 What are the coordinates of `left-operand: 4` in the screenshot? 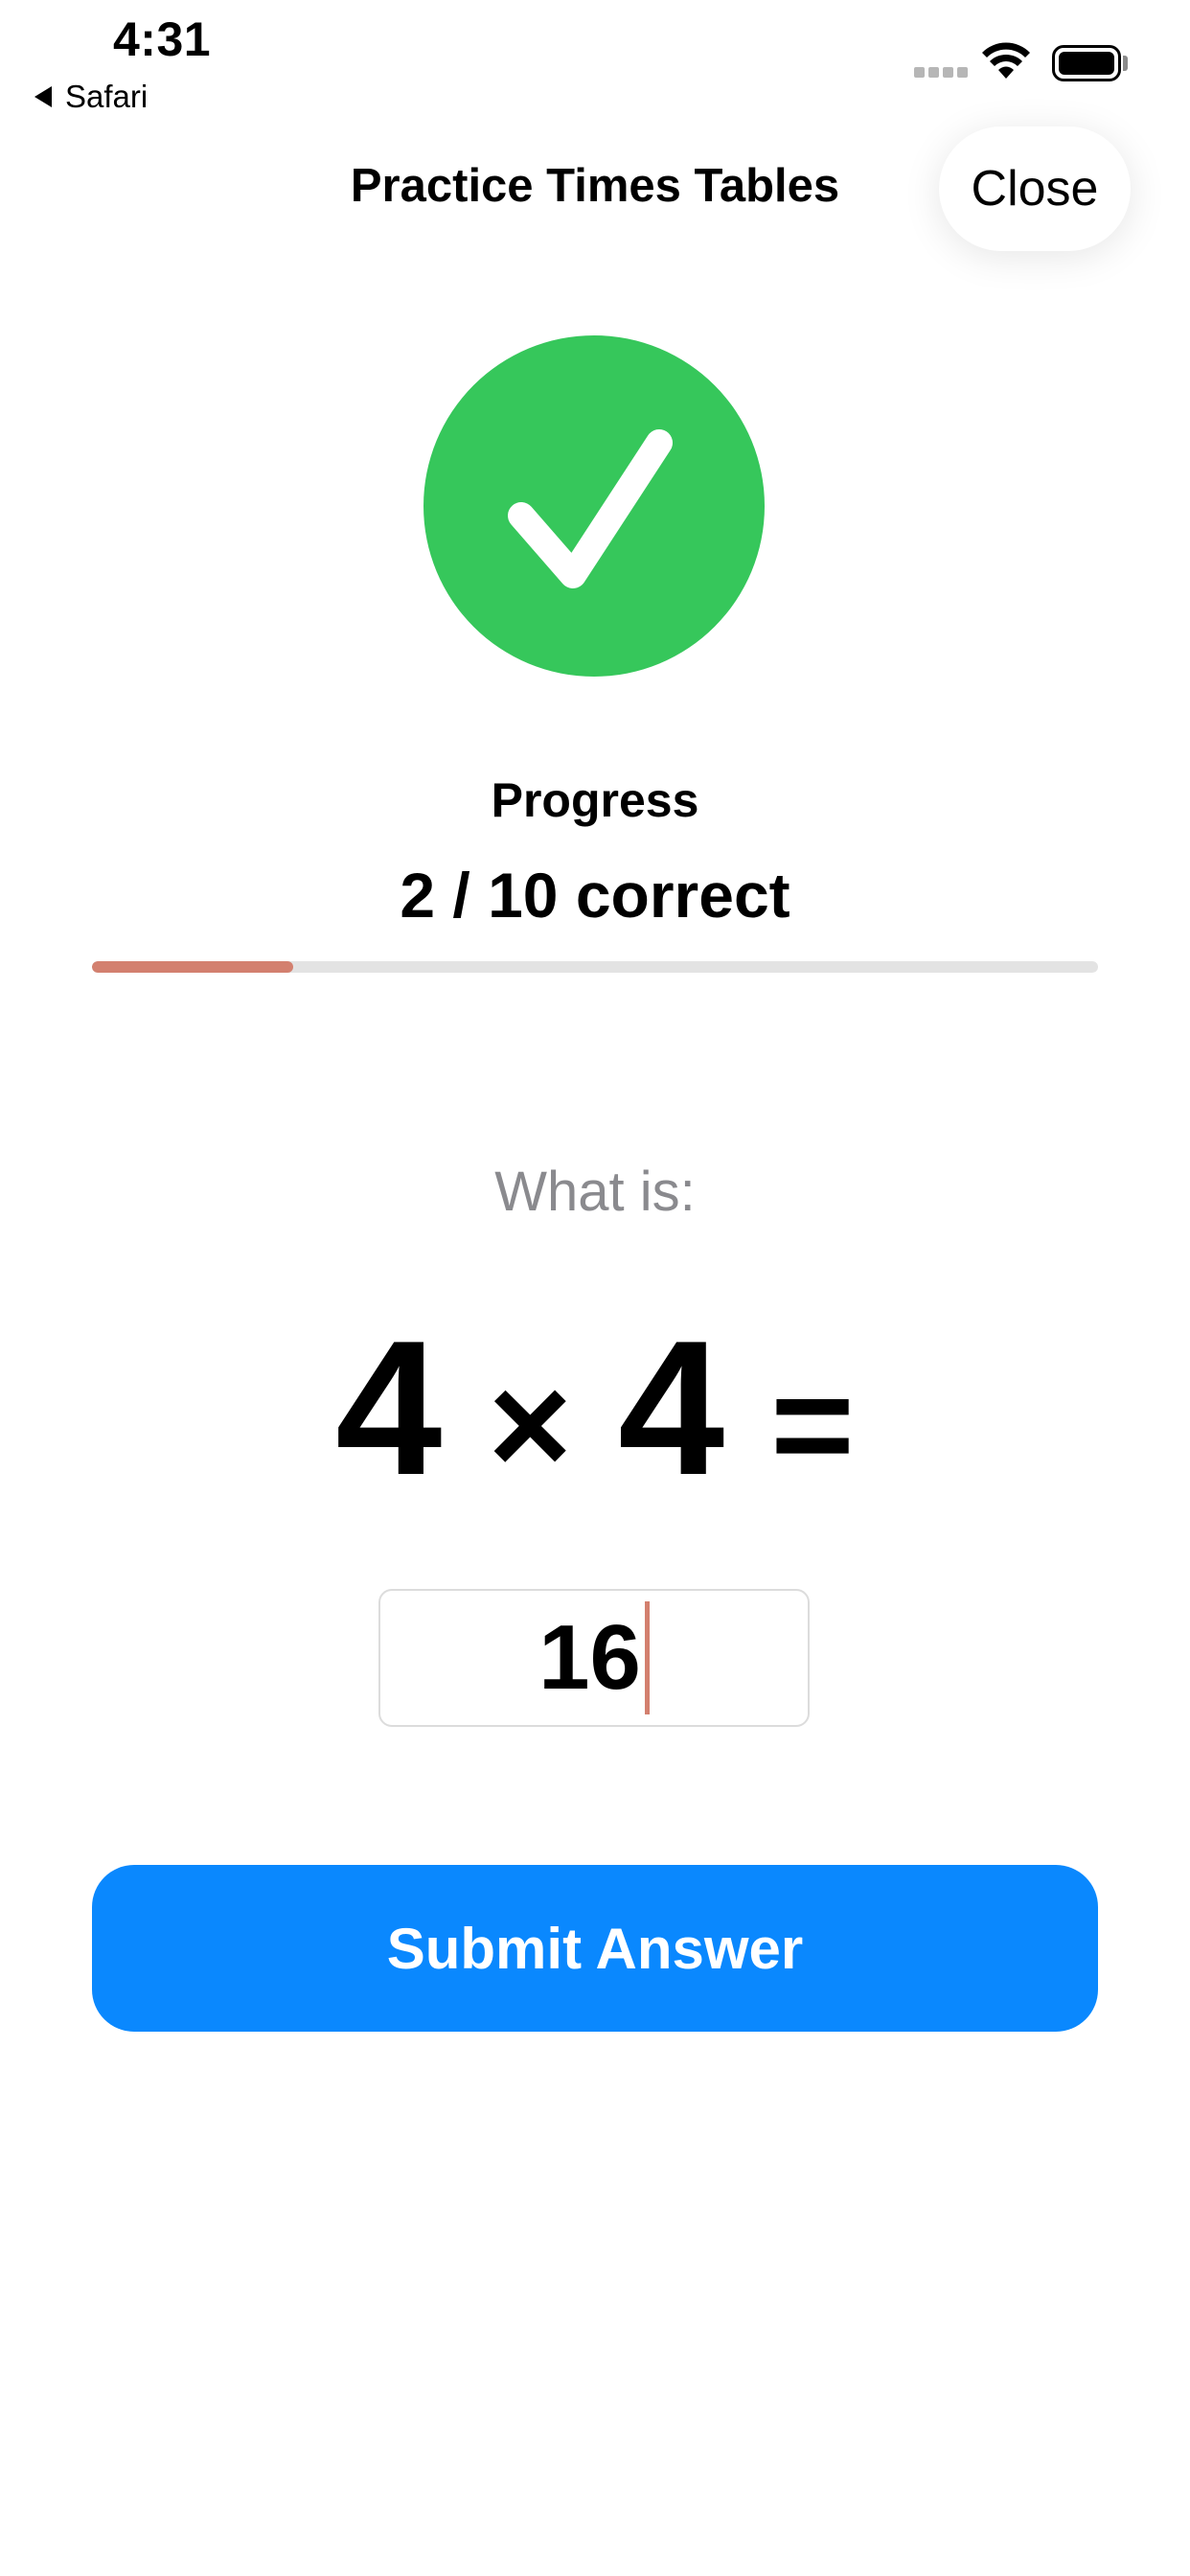 It's located at (389, 1408).